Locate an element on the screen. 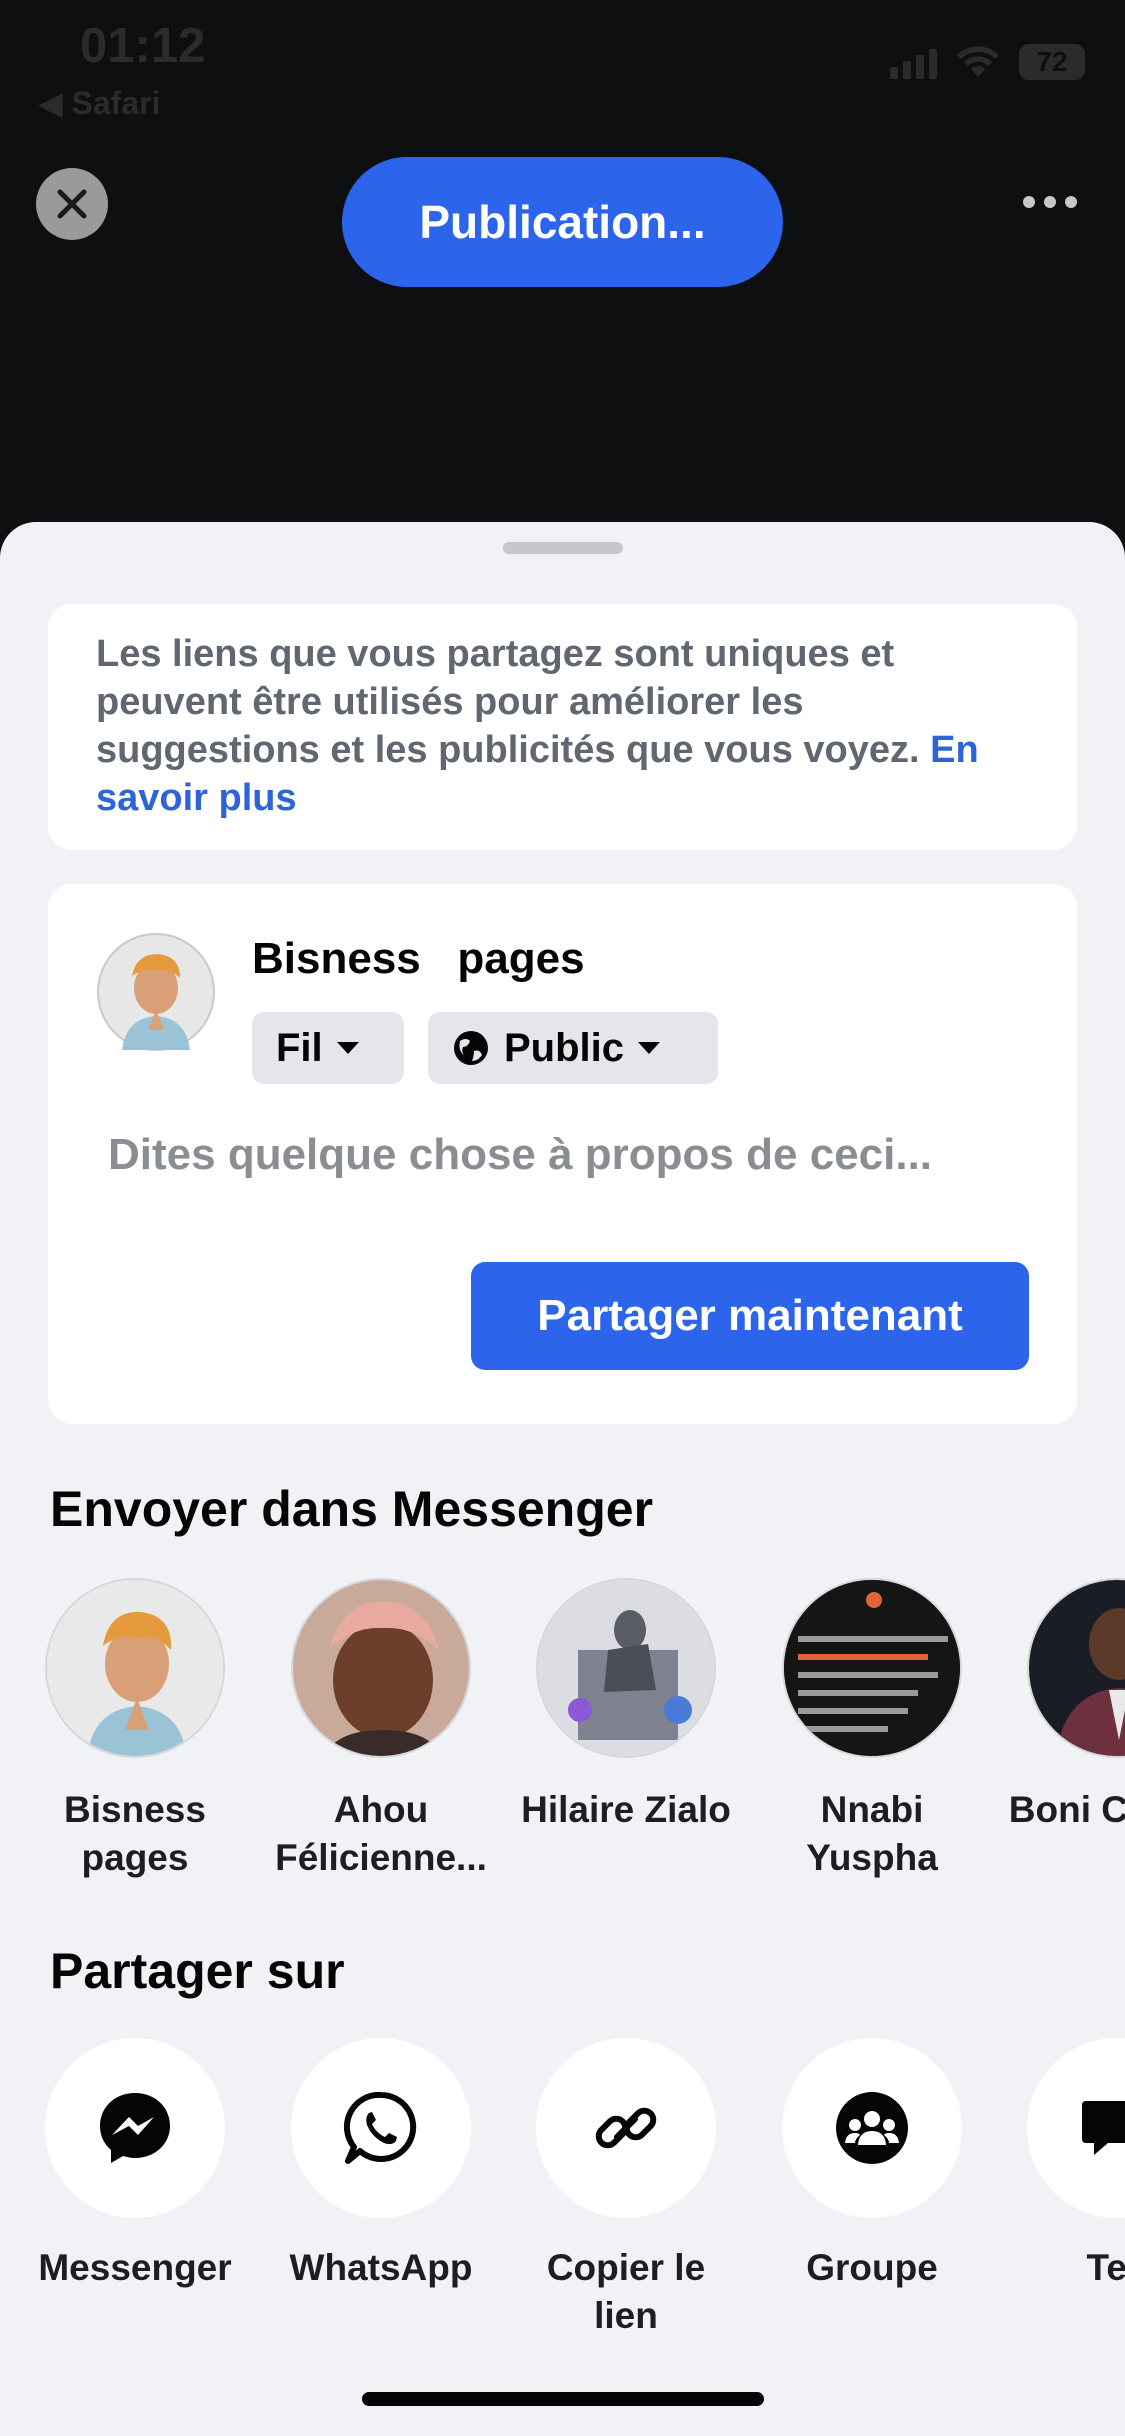 This screenshot has height=2436, width=1125. messenger-section-title: Envoyer dans Messenger is located at coordinates (352, 1509).